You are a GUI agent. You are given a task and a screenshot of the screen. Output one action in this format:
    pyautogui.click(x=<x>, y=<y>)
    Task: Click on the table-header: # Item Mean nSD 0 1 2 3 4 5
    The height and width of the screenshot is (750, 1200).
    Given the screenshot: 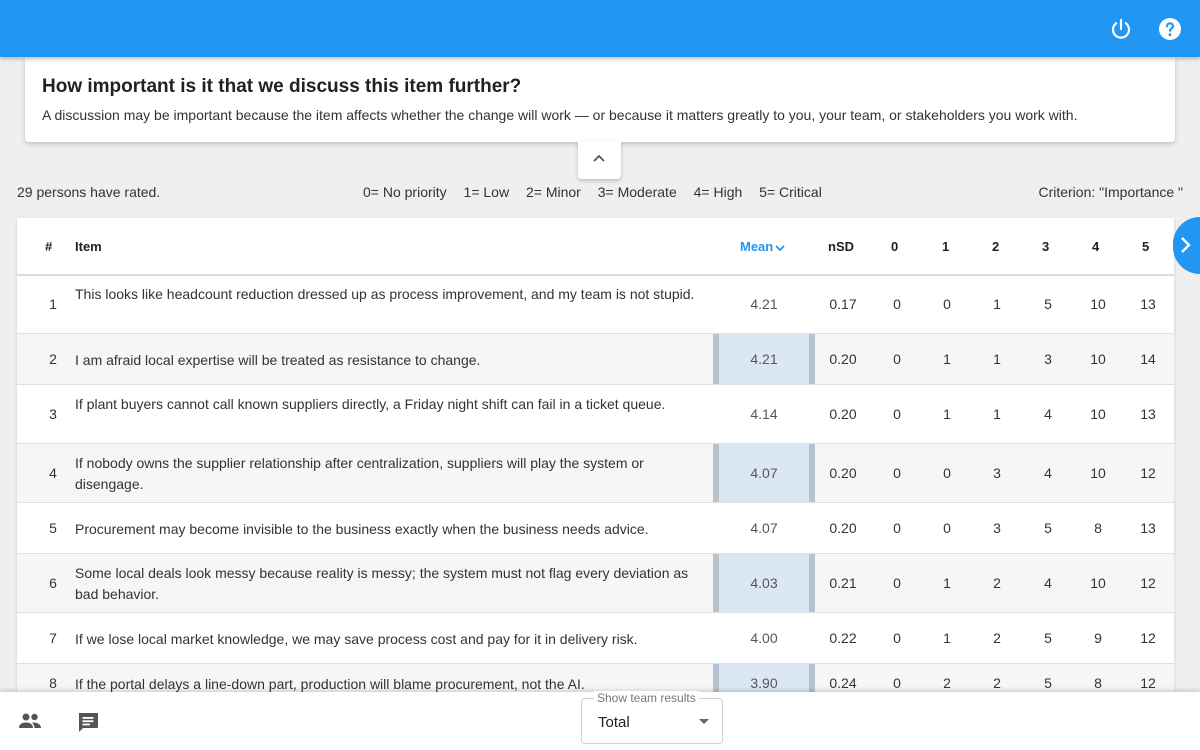 What is the action you would take?
    pyautogui.click(x=595, y=247)
    